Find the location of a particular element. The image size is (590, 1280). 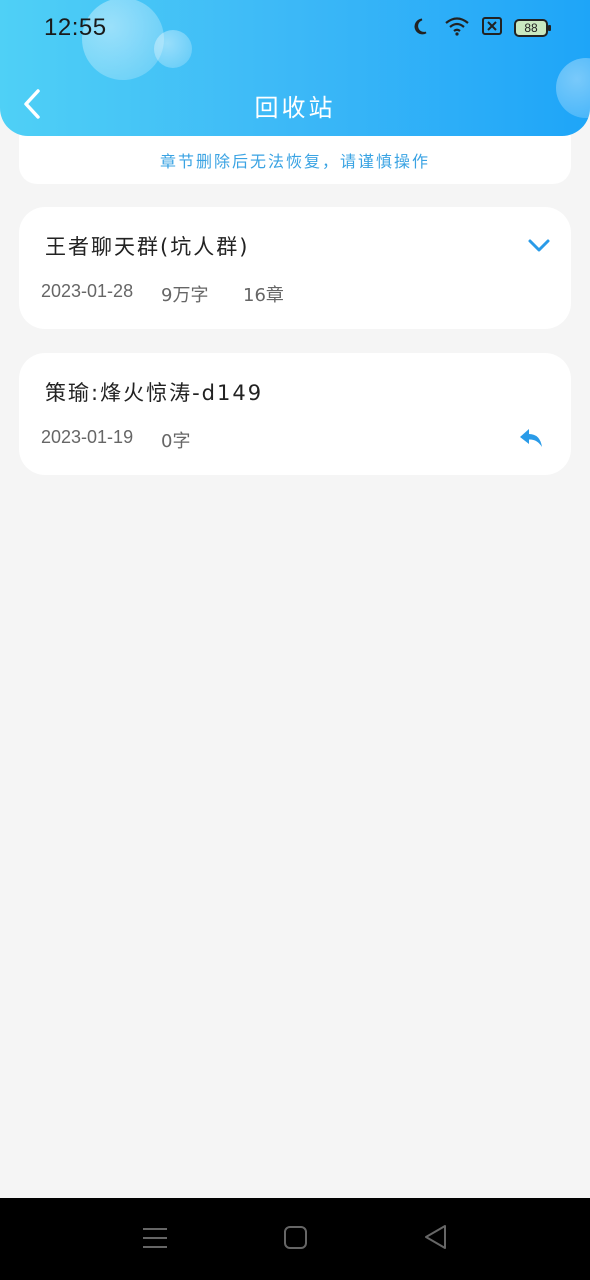

status-icons: 88 is located at coordinates (482, 28).